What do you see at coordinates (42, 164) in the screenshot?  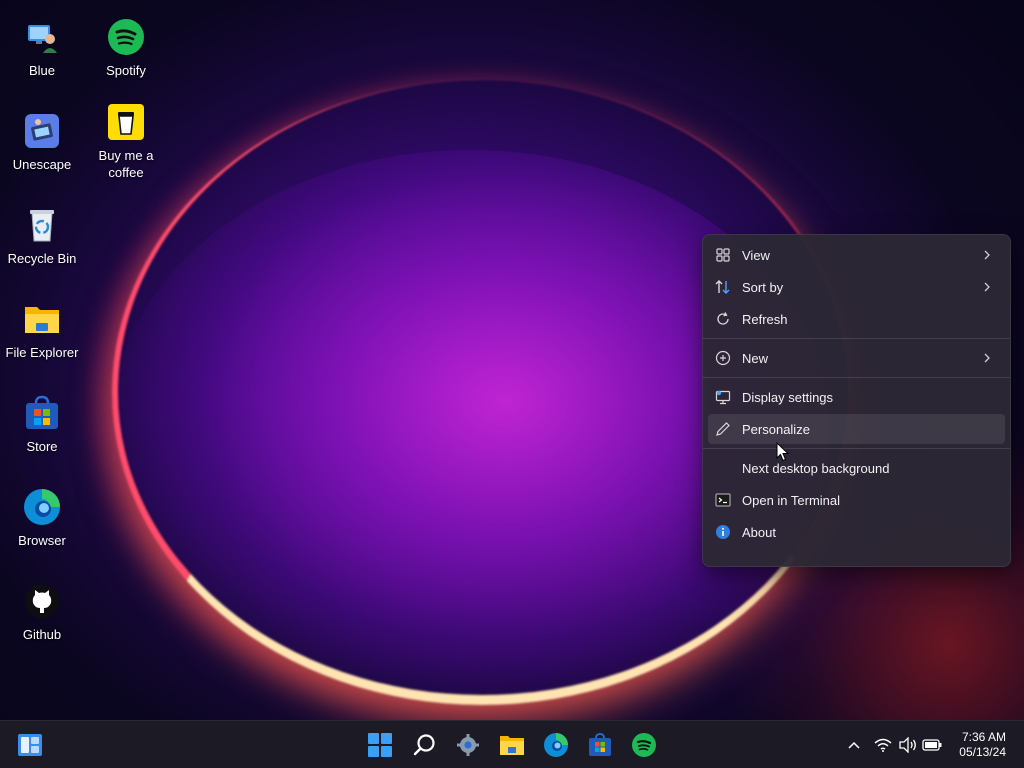 I see `desktop-icon-label: Unescape` at bounding box center [42, 164].